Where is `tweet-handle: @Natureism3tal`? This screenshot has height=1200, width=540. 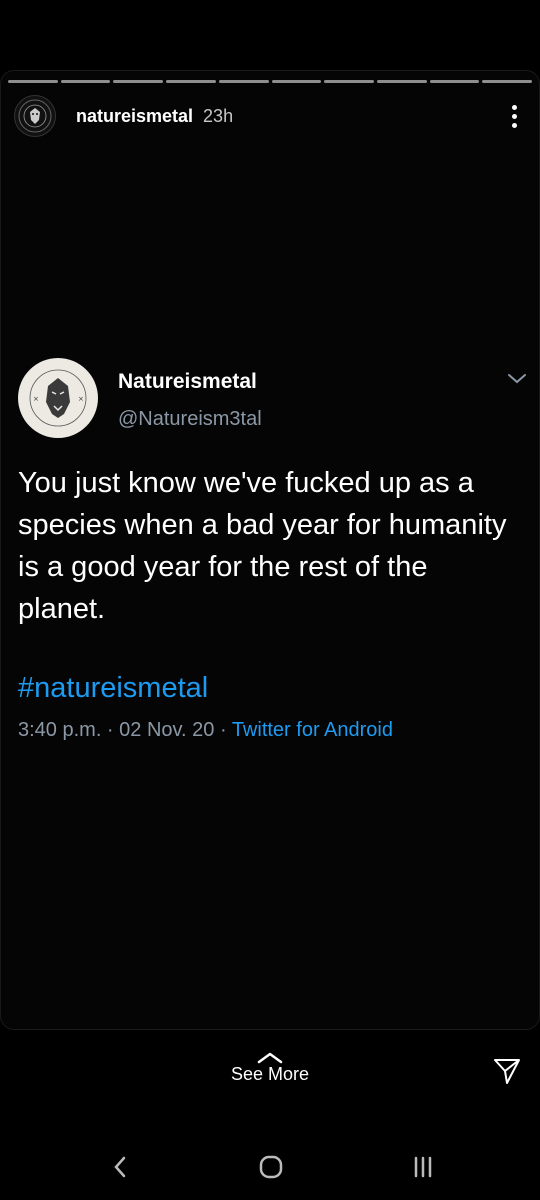
tweet-handle: @Natureism3tal is located at coordinates (190, 419).